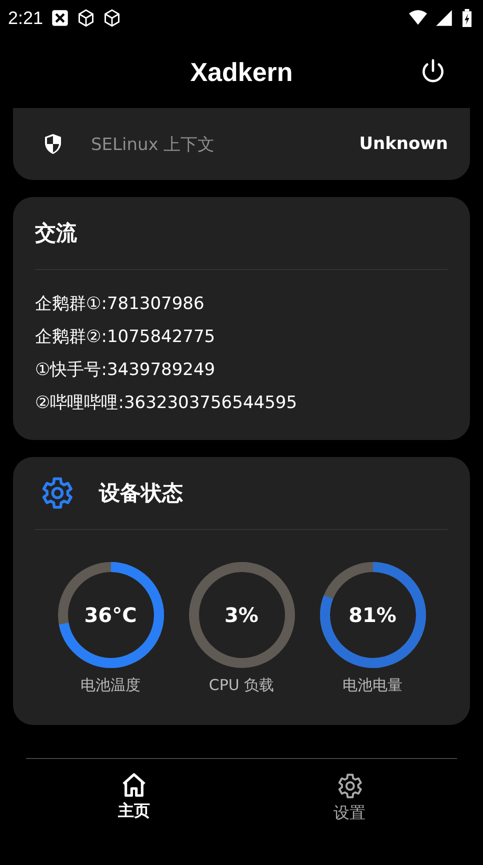 The image size is (483, 865). What do you see at coordinates (241, 72) in the screenshot?
I see `app-title: Xadkern` at bounding box center [241, 72].